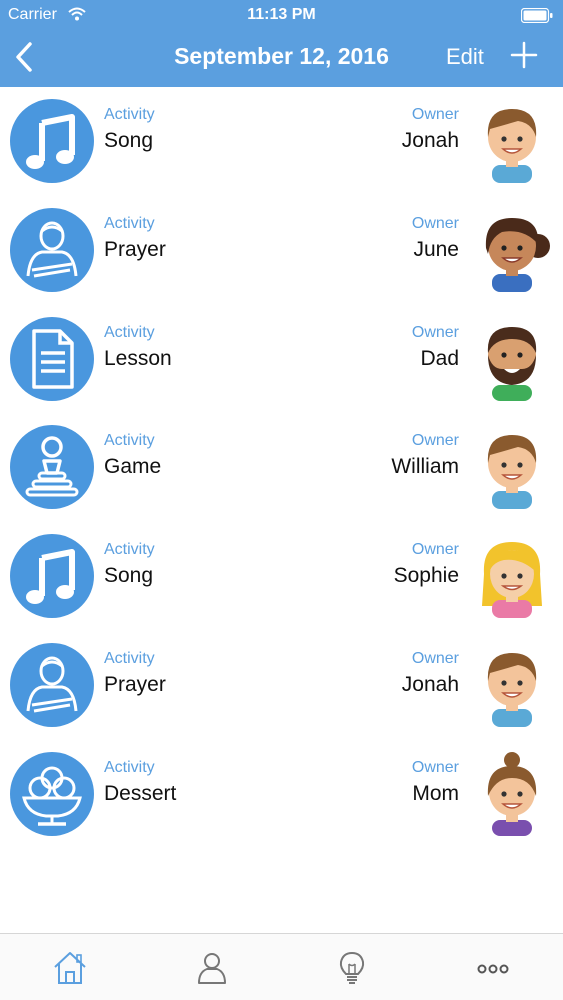 The height and width of the screenshot is (1000, 563). I want to click on owner-name: William, so click(425, 467).